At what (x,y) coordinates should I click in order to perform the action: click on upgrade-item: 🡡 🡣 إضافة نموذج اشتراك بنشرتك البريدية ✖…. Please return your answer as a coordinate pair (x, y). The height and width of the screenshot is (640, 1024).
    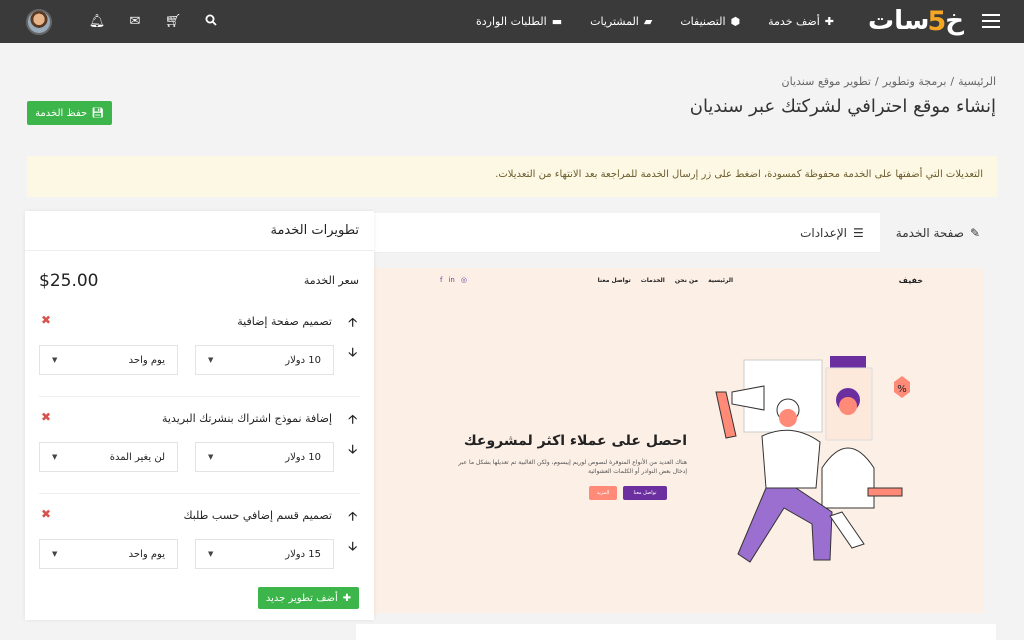
    Looking at the image, I should click on (199, 448).